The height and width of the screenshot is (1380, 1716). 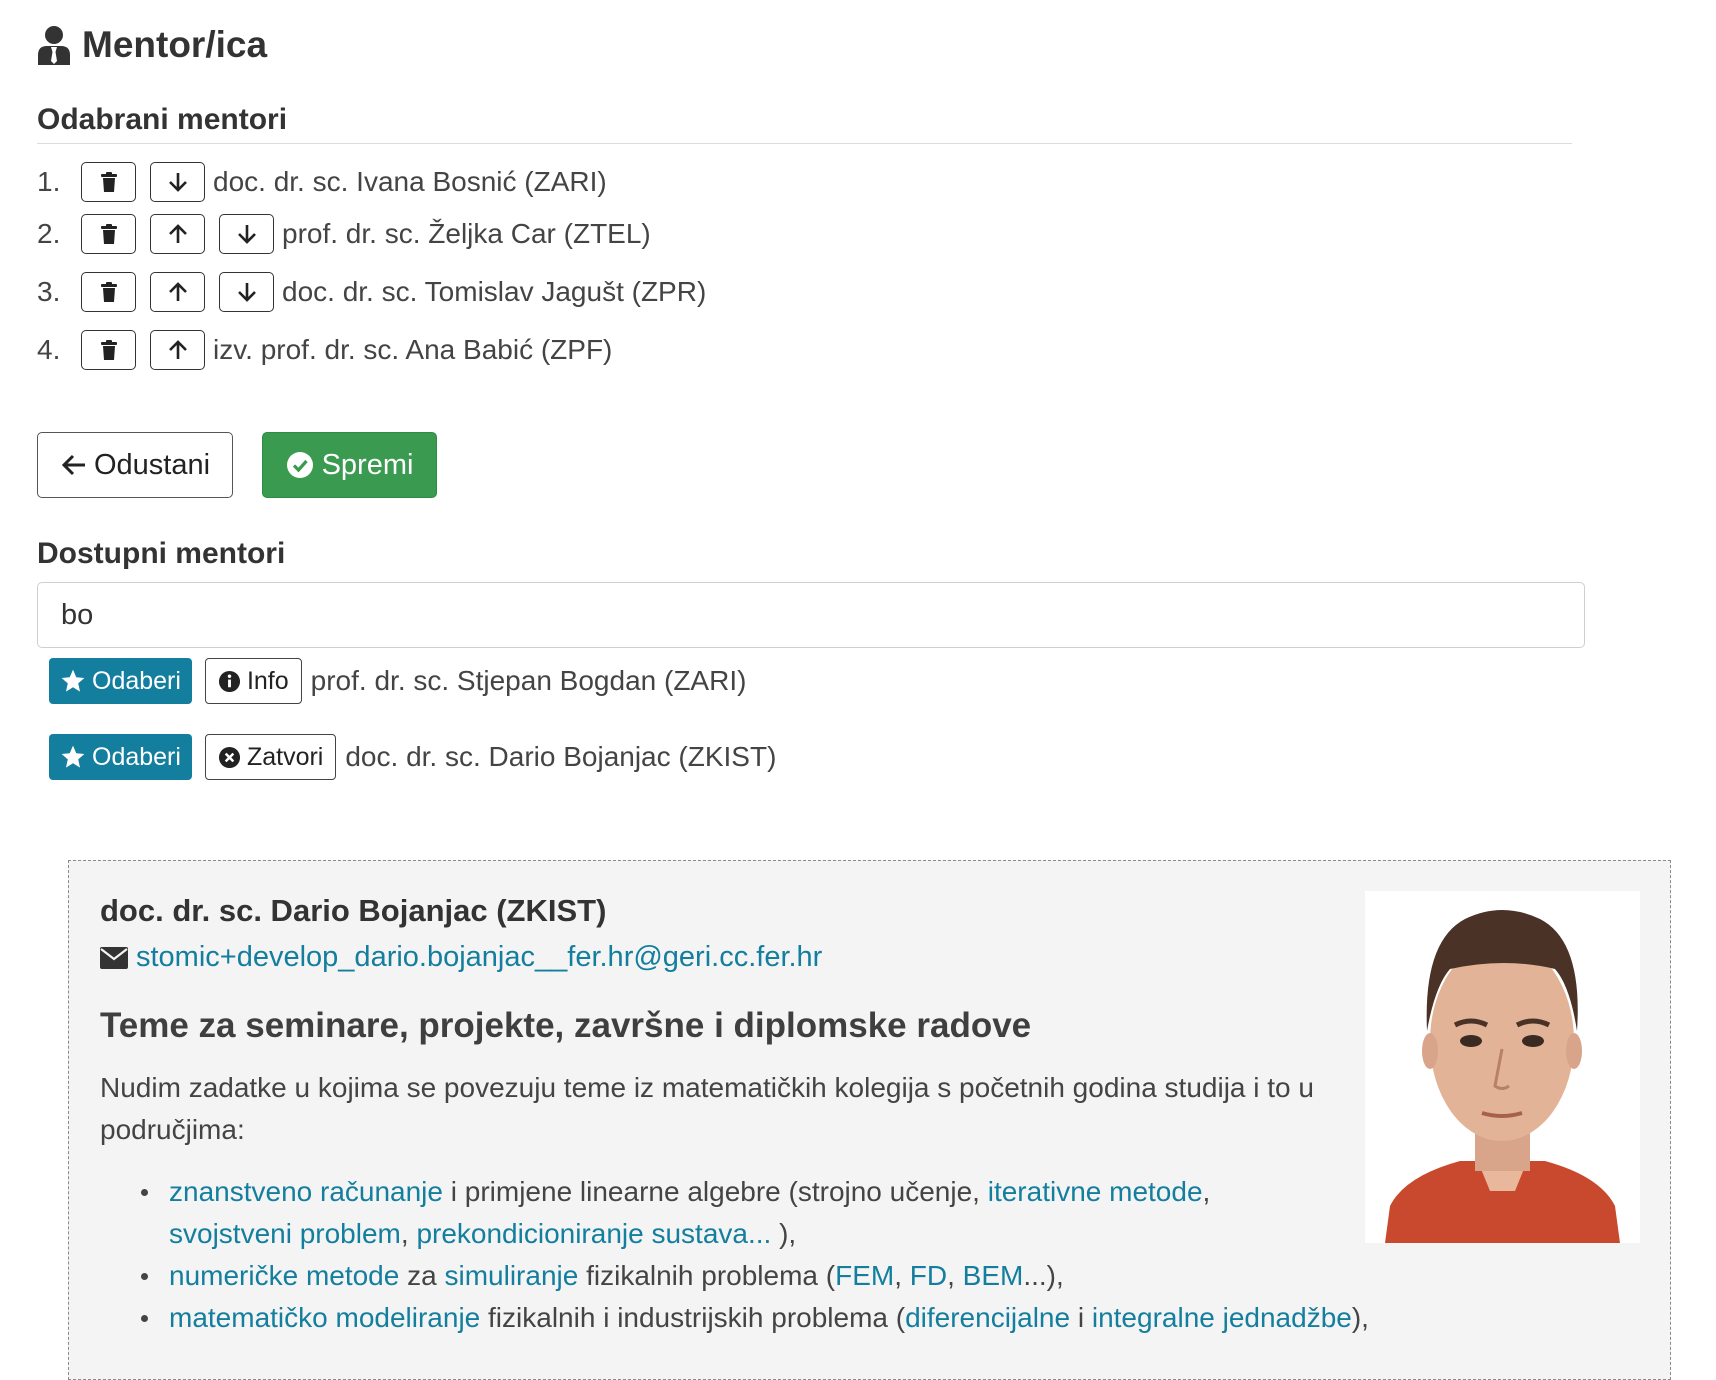 What do you see at coordinates (175, 44) in the screenshot?
I see `page-title-text: Mentor/ica` at bounding box center [175, 44].